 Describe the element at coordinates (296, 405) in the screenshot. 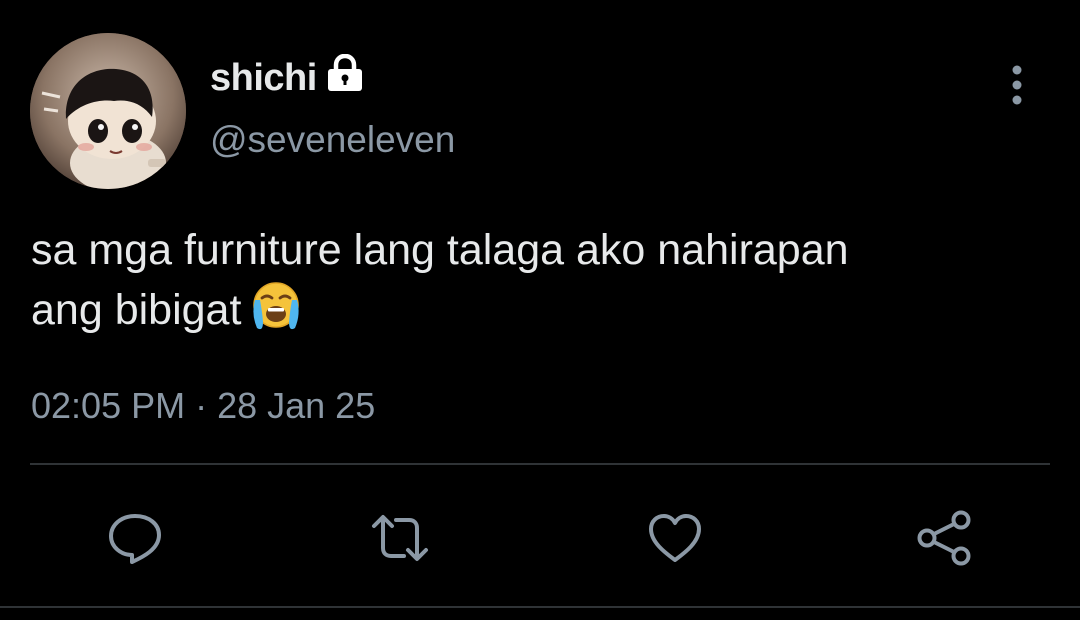

I see `timestamp-date: 28 Jan 25` at that location.